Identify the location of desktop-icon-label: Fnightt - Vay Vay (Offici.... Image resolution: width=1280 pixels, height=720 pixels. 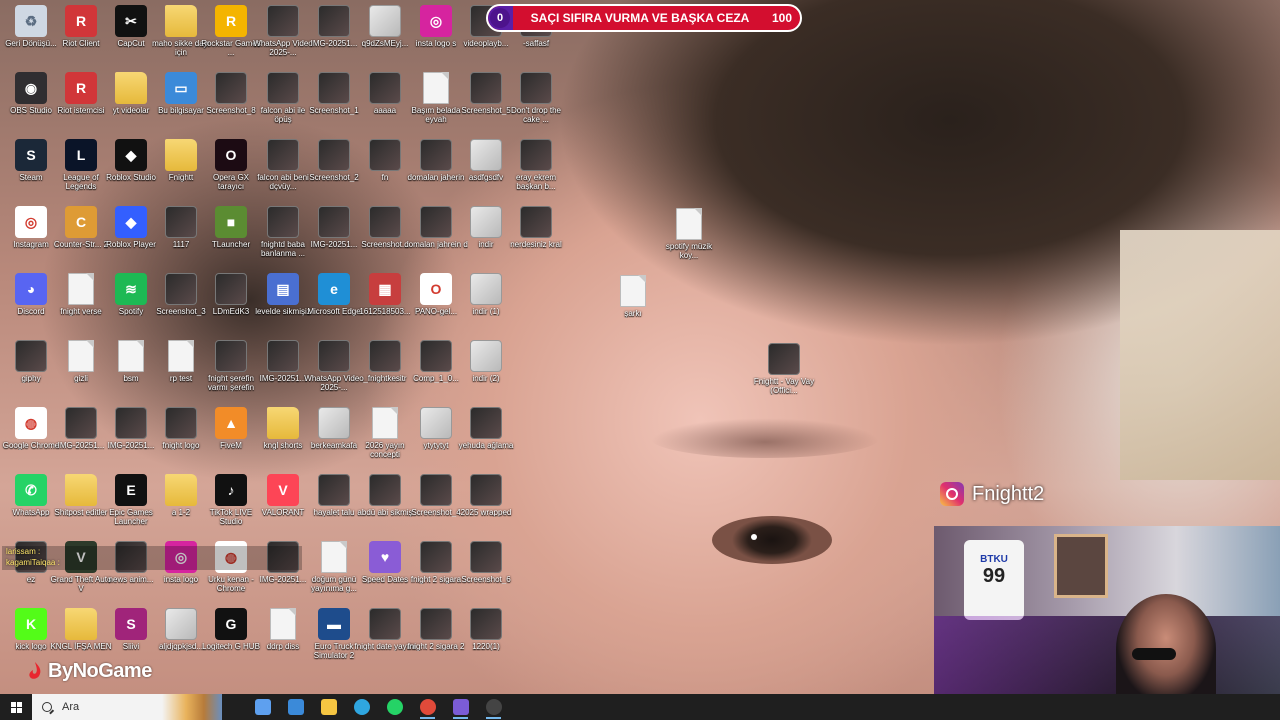
(784, 386).